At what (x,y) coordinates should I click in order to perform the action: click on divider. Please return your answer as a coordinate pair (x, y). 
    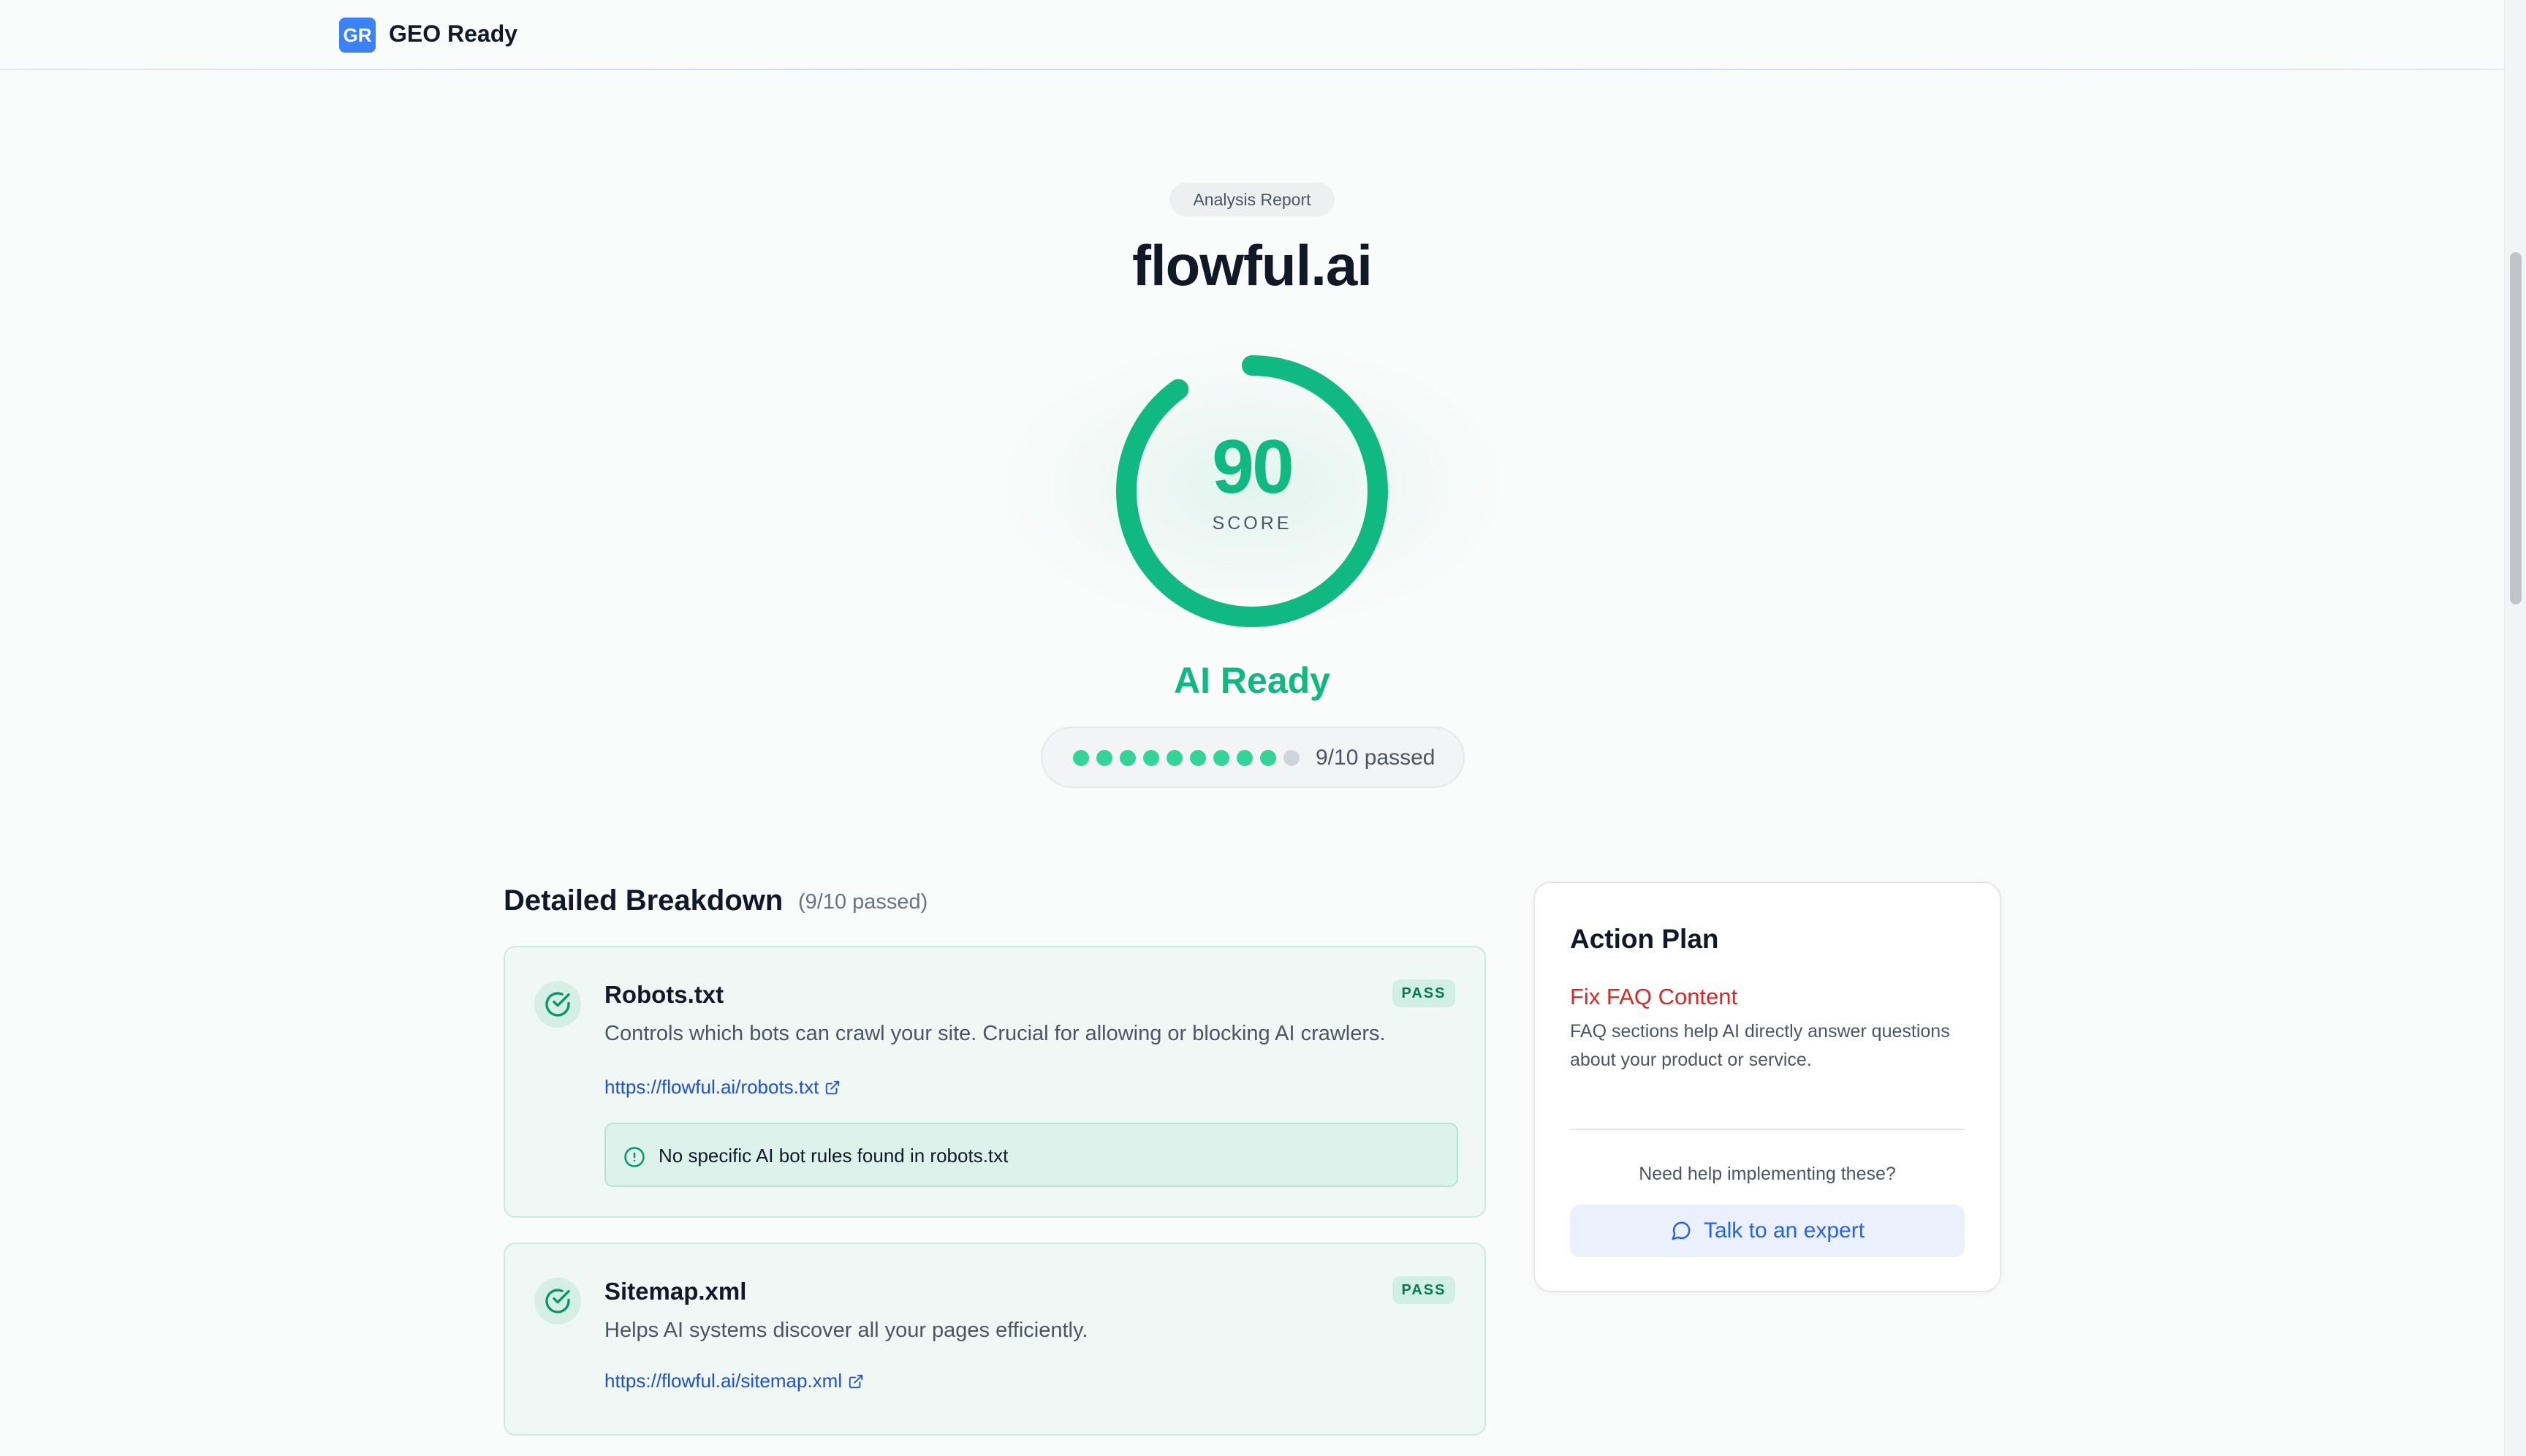
    Looking at the image, I should click on (1767, 1129).